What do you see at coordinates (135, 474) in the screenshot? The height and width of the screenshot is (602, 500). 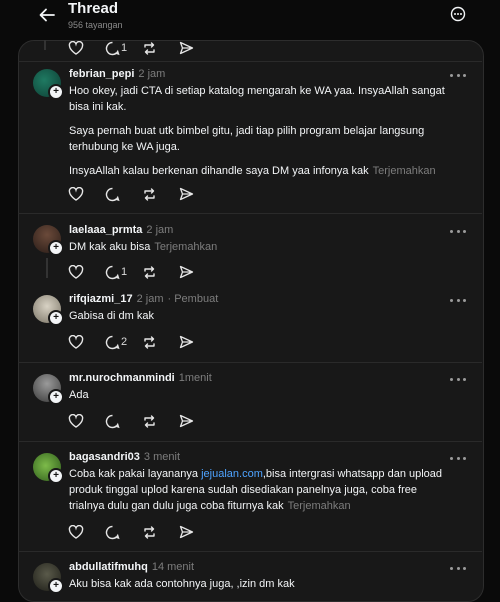 I see `post-text: Coba kak pakai layananya` at bounding box center [135, 474].